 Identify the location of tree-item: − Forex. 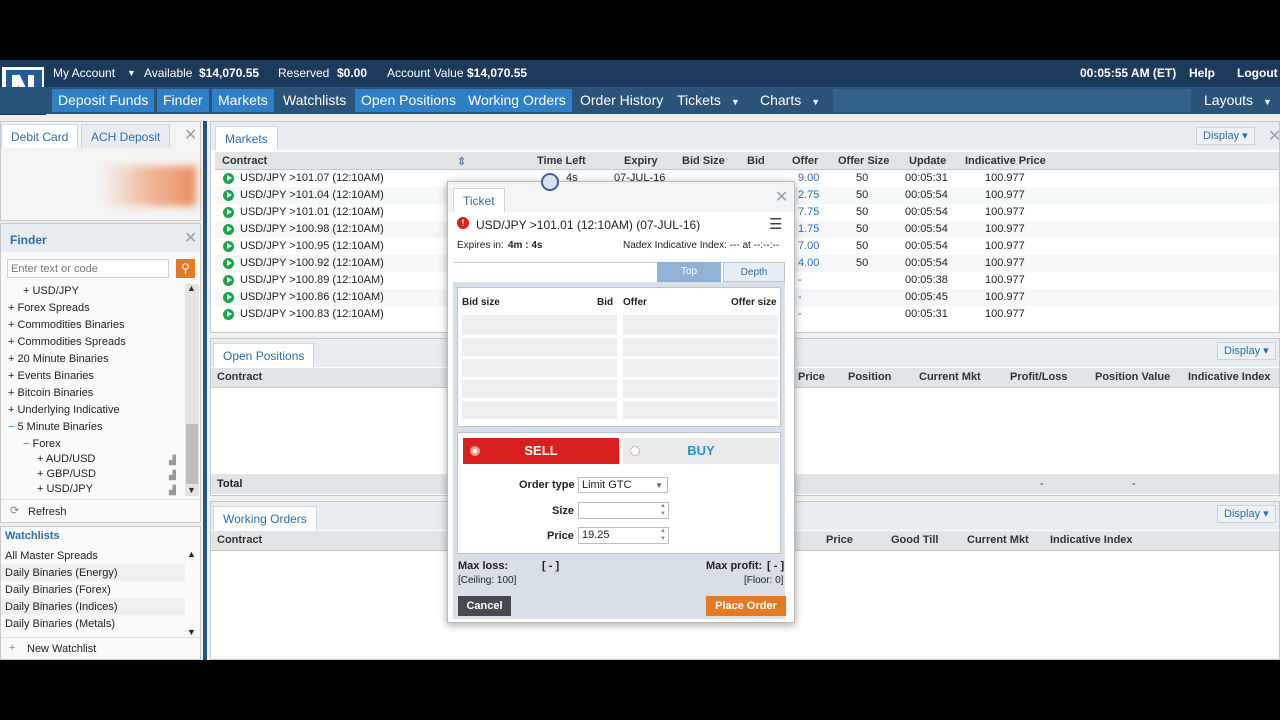
(42, 444).